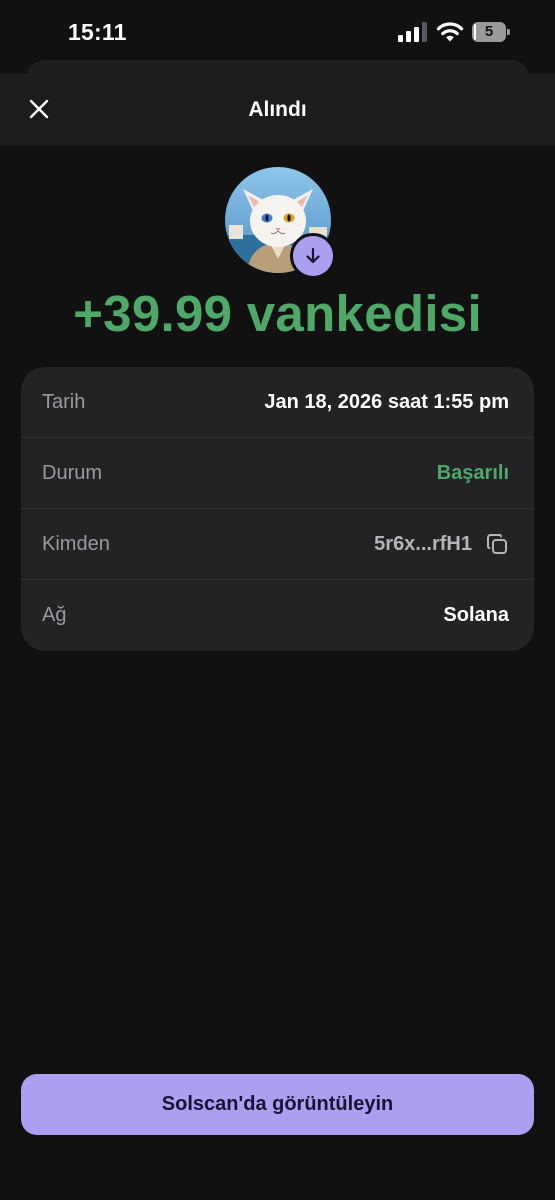  Describe the element at coordinates (450, 32) in the screenshot. I see `wifi-icon` at that location.